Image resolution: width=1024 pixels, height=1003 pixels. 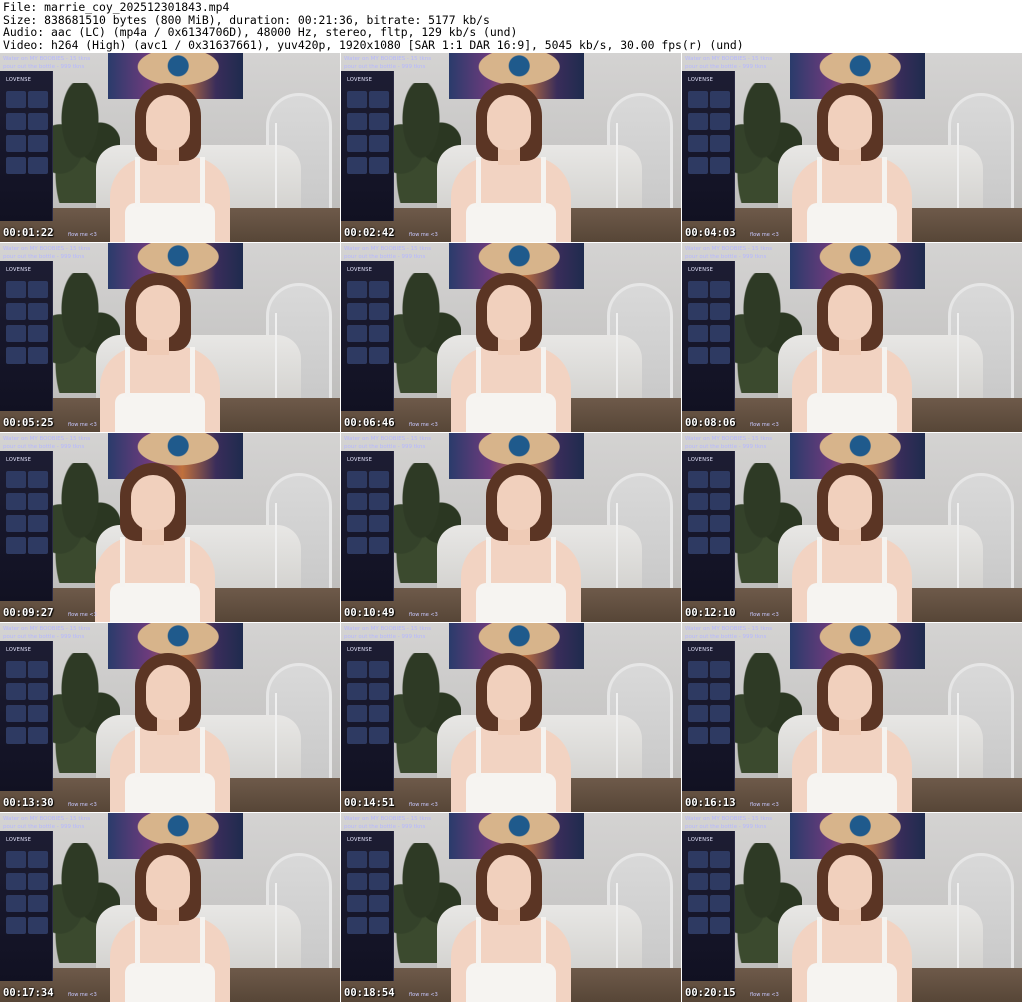 I want to click on frame-timestamp: 00:16:13, so click(x=710, y=803).